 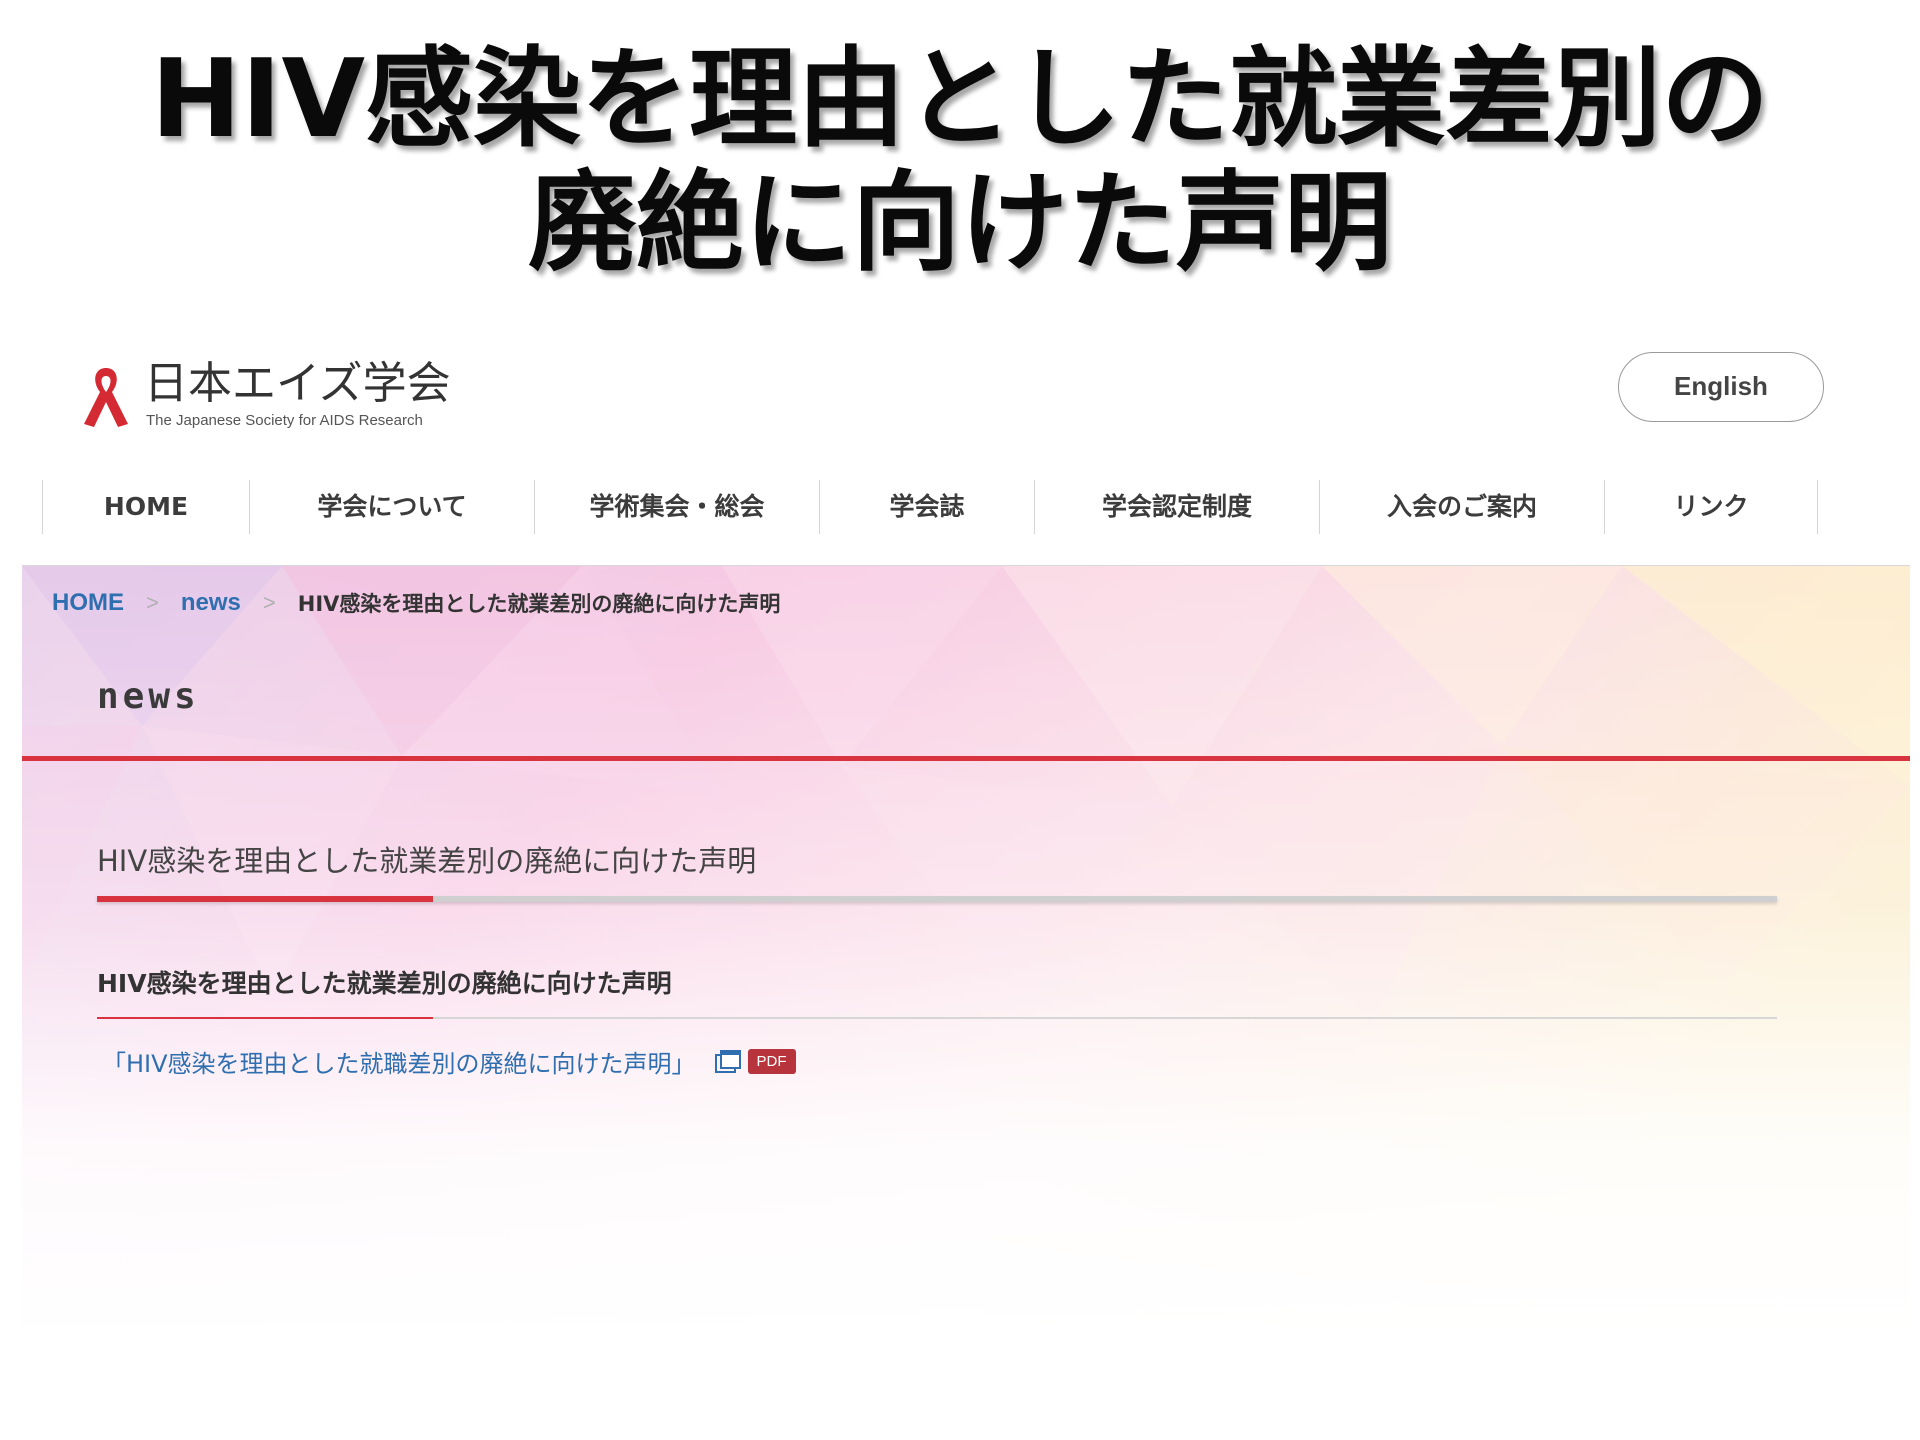 I want to click on breadcrumb-home-link: HOME, so click(x=88, y=603).